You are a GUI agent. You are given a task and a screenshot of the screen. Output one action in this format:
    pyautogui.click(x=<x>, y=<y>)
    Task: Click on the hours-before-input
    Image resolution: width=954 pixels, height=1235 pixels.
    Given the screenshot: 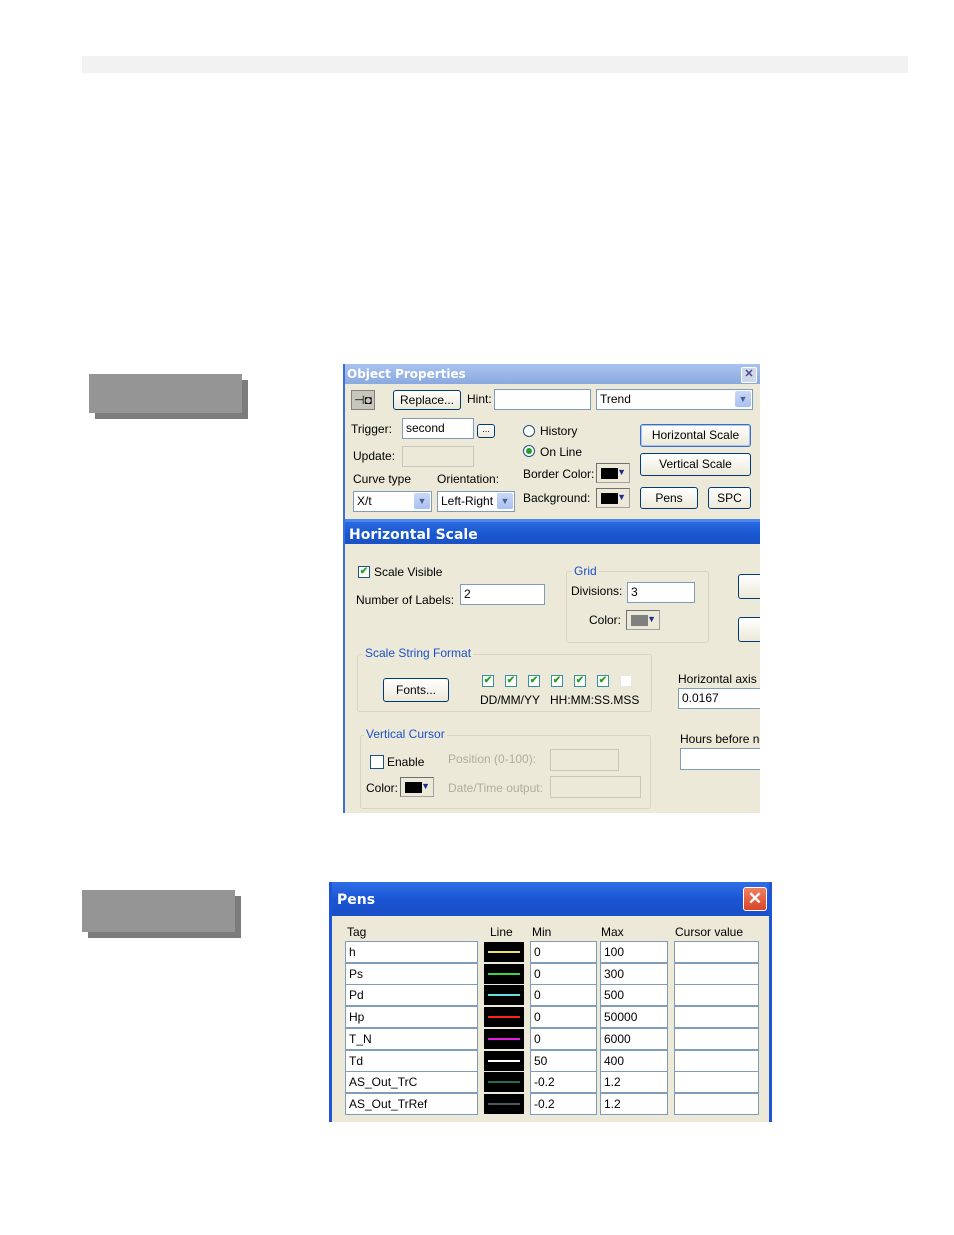 What is the action you would take?
    pyautogui.click(x=720, y=759)
    